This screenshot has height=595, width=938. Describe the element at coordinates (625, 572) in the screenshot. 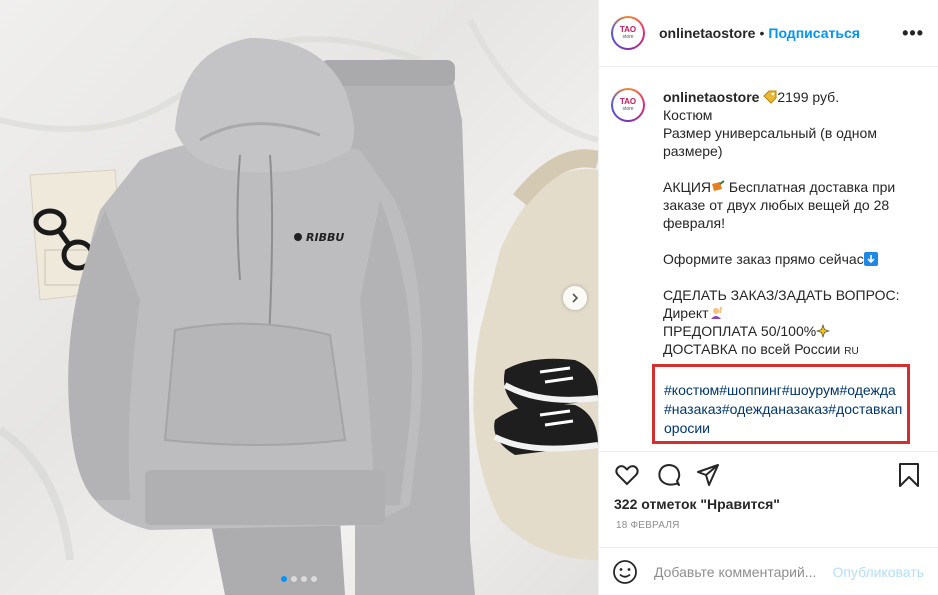

I see `emoji-smile-icon` at that location.